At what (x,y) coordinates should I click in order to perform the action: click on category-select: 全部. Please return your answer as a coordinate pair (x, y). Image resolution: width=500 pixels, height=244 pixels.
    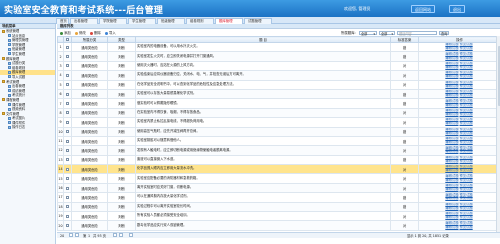
    Looking at the image, I should click on (368, 32).